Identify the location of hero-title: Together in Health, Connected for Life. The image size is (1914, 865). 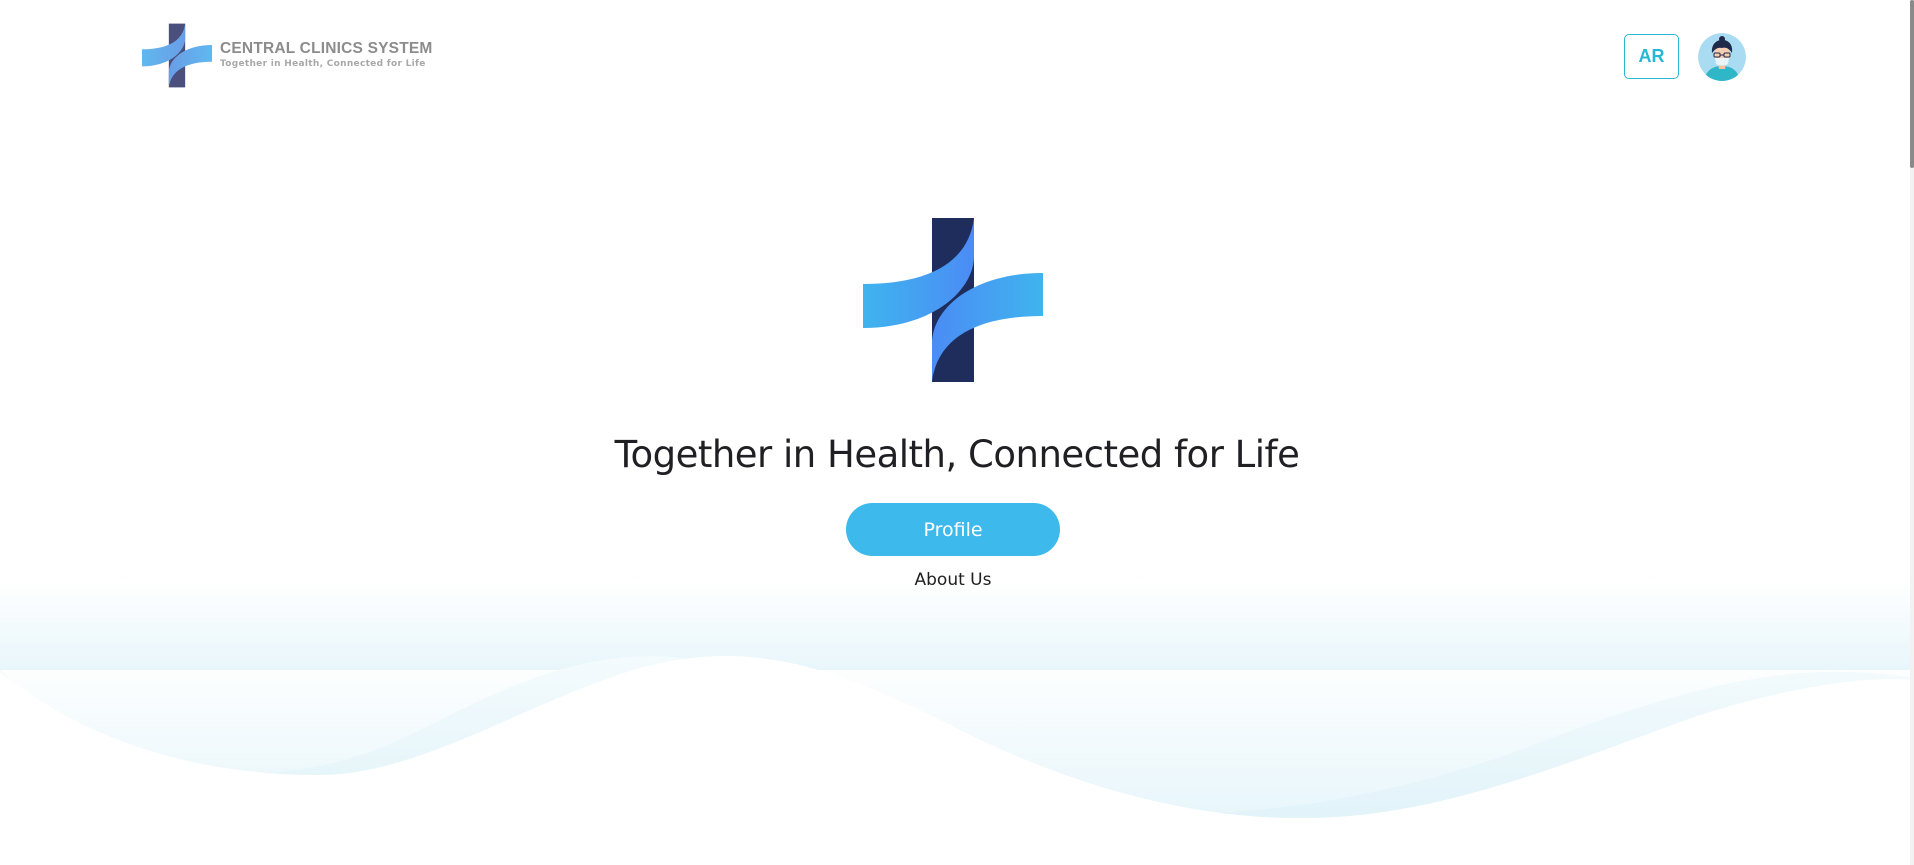
(957, 454).